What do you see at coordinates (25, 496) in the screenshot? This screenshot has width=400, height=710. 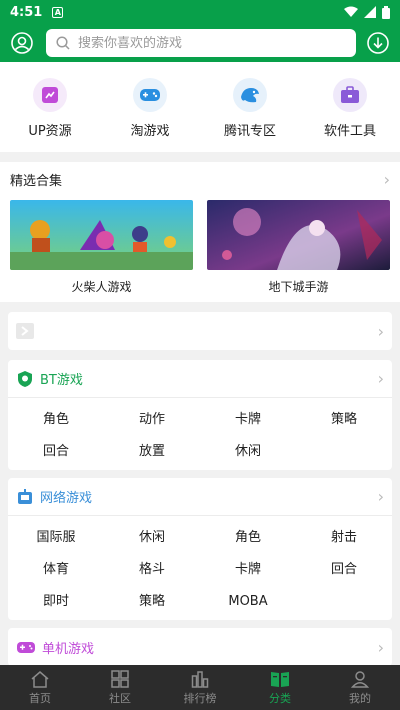 I see `network-icon` at bounding box center [25, 496].